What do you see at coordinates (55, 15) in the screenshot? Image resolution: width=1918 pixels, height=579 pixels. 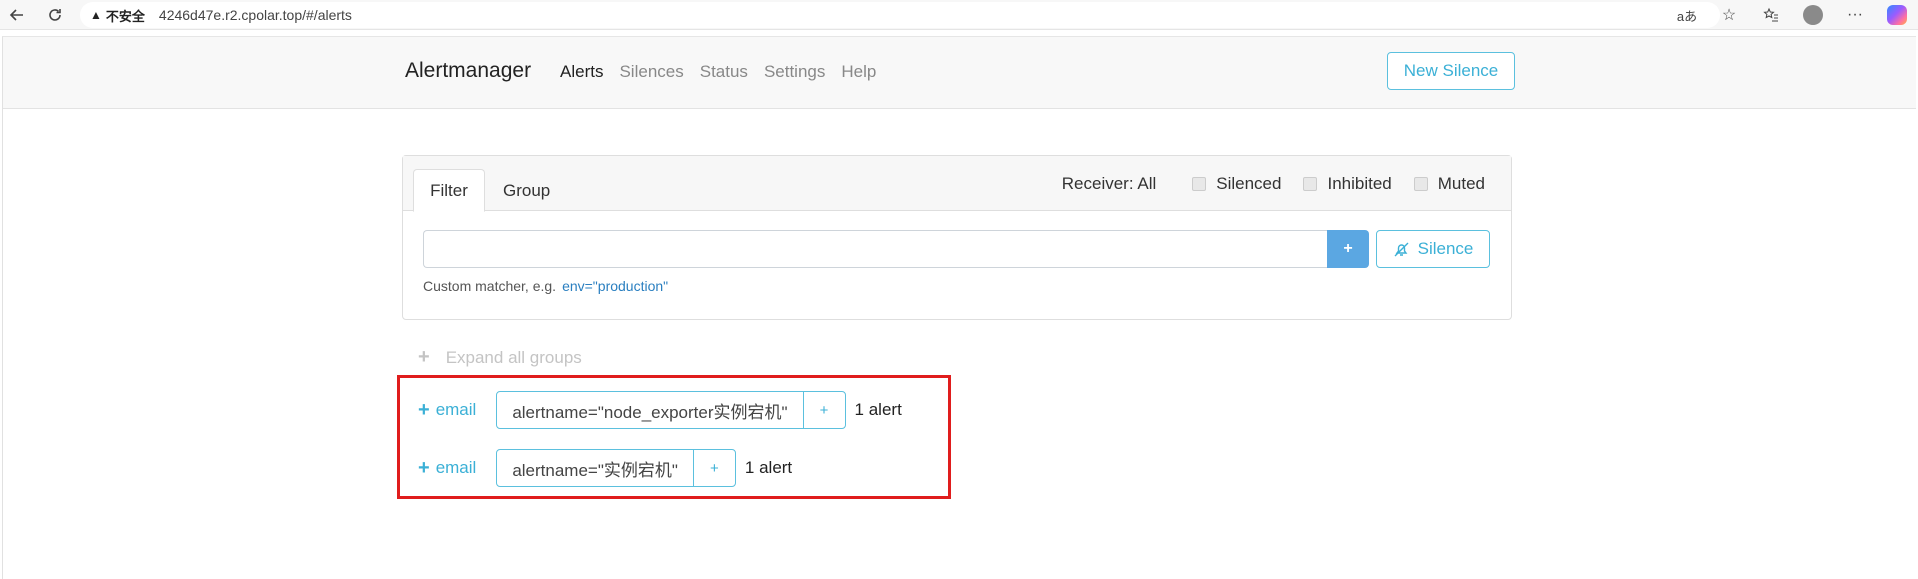 I see `reload-icon` at bounding box center [55, 15].